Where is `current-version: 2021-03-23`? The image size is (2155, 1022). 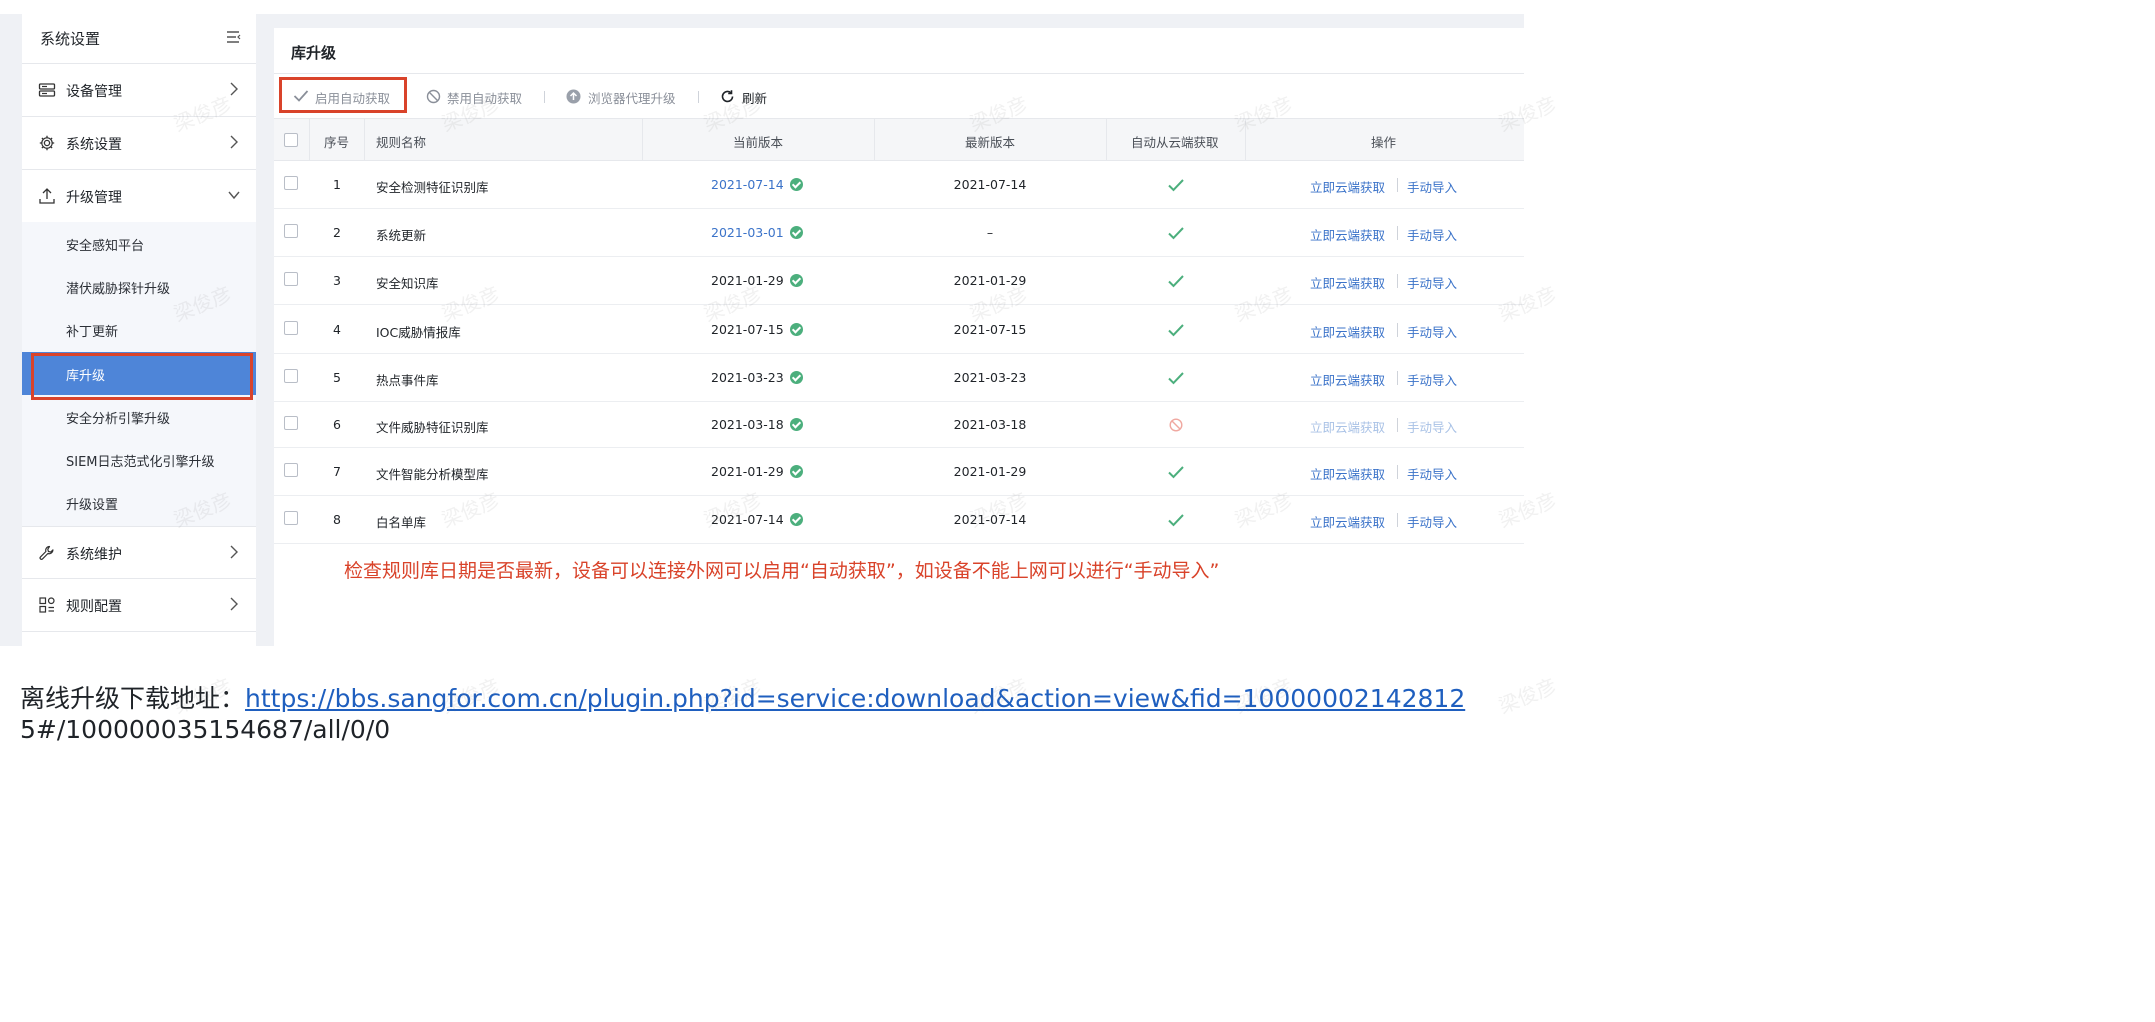 current-version: 2021-03-23 is located at coordinates (757, 377).